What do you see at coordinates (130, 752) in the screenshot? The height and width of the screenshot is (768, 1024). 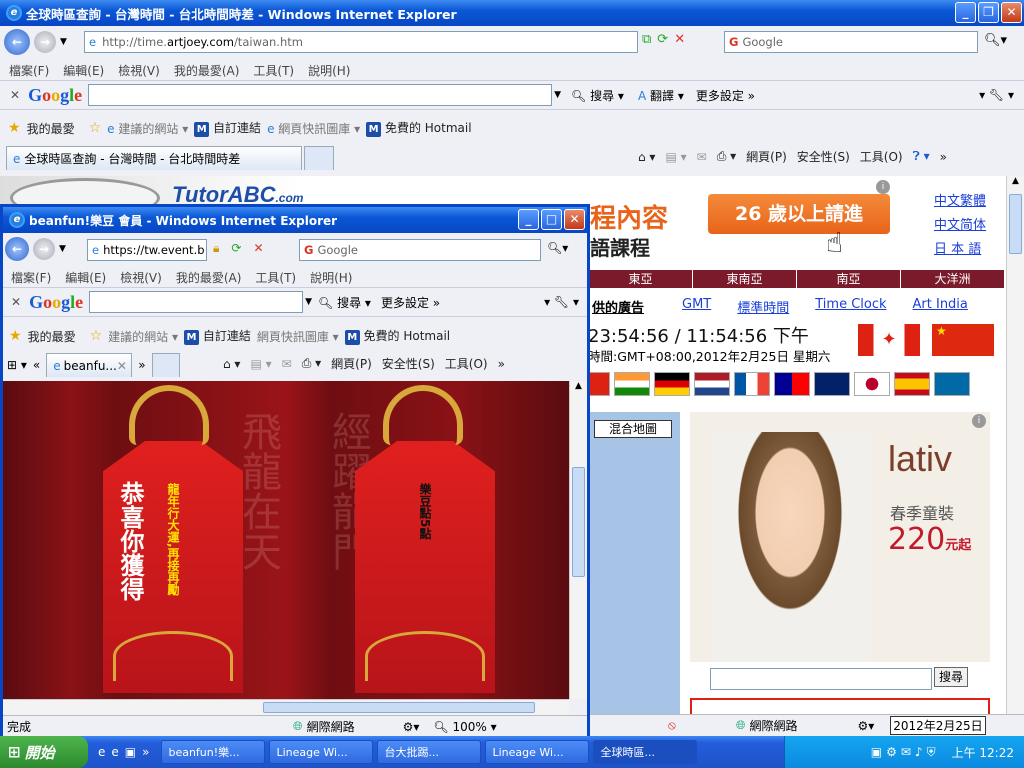 I see `show-desktop-icon: ▣` at bounding box center [130, 752].